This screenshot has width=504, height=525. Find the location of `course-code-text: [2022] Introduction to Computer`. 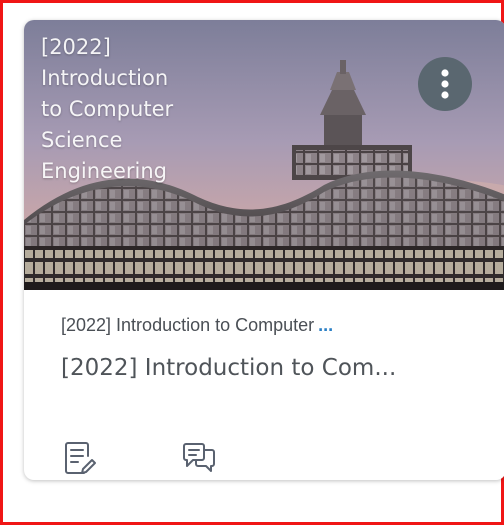

course-code-text: [2022] Introduction to Computer is located at coordinates (188, 325).